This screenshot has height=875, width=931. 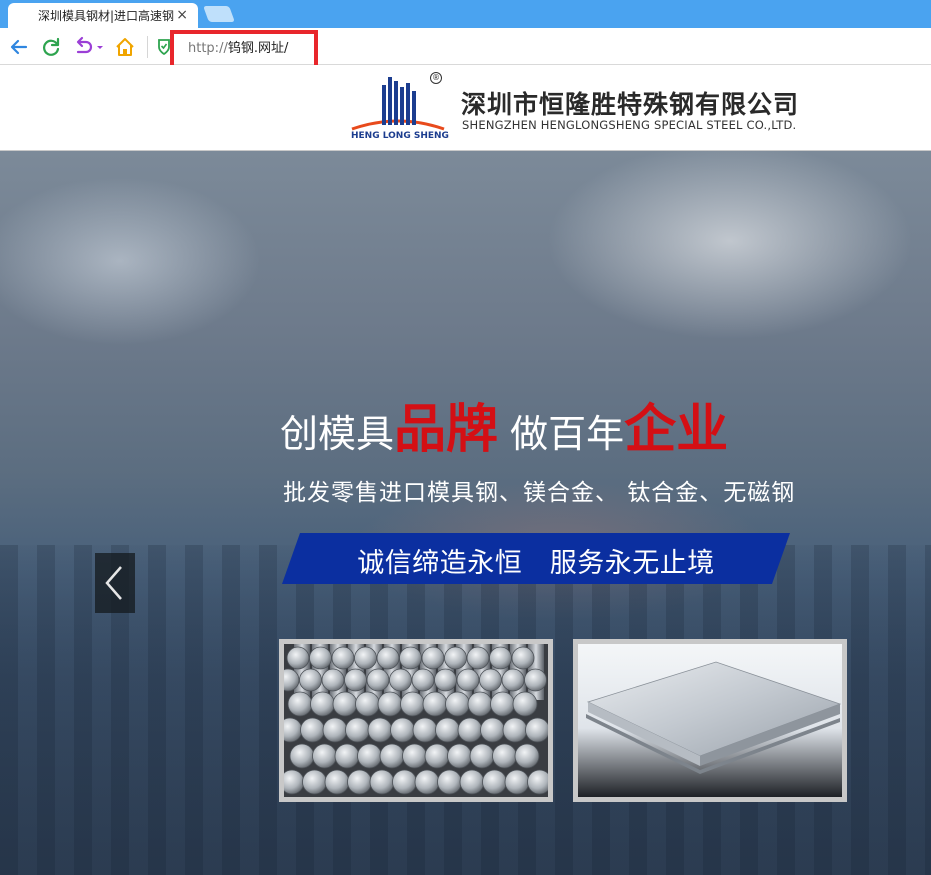 I want to click on slogan-highlight-1: 品牌, so click(x=446, y=430).